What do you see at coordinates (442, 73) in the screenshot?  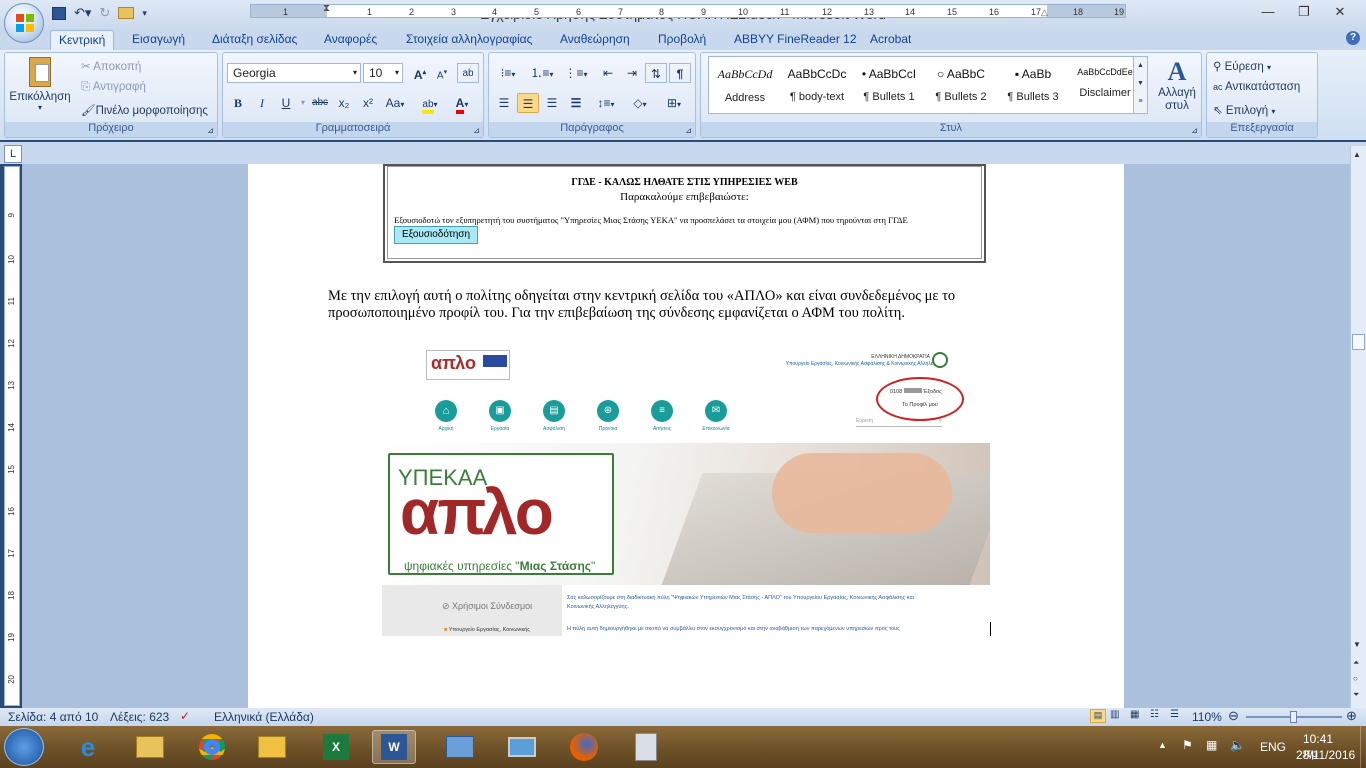 I see `shrink-font-button: A▾` at bounding box center [442, 73].